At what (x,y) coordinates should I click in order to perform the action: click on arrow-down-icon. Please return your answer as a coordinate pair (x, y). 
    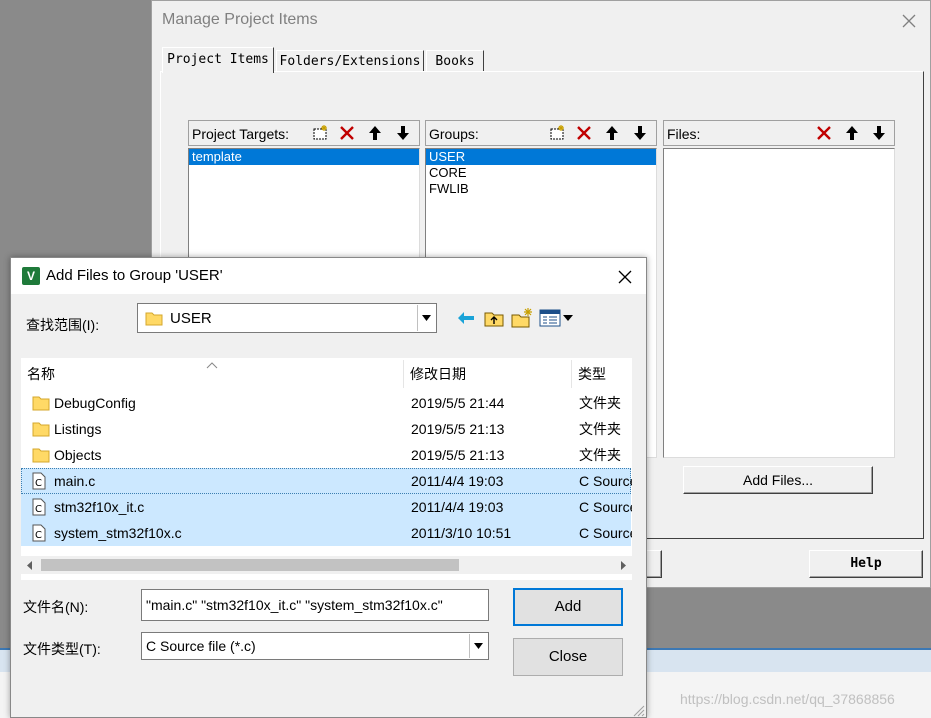
    Looking at the image, I should click on (403, 133).